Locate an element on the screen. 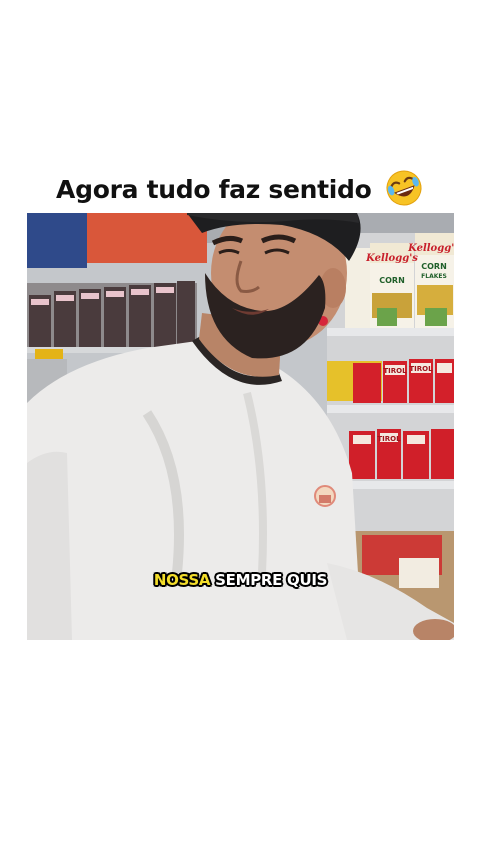 The width and height of the screenshot is (480, 854). tirol-label-3: TIROL is located at coordinates (389, 439).